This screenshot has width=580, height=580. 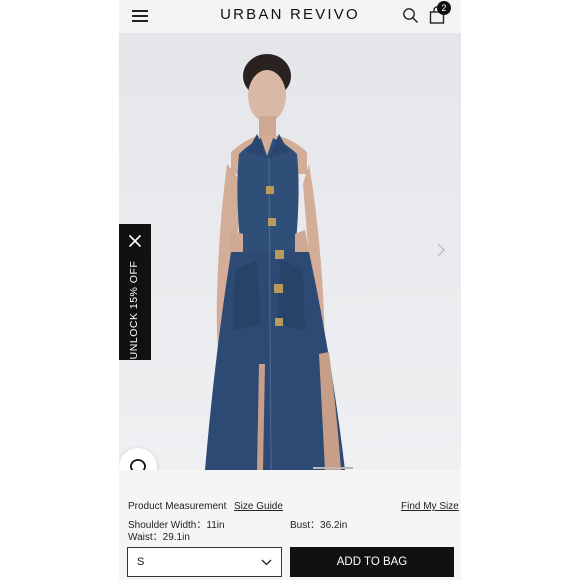 I want to click on size-dropdown: S, so click(x=204, y=562).